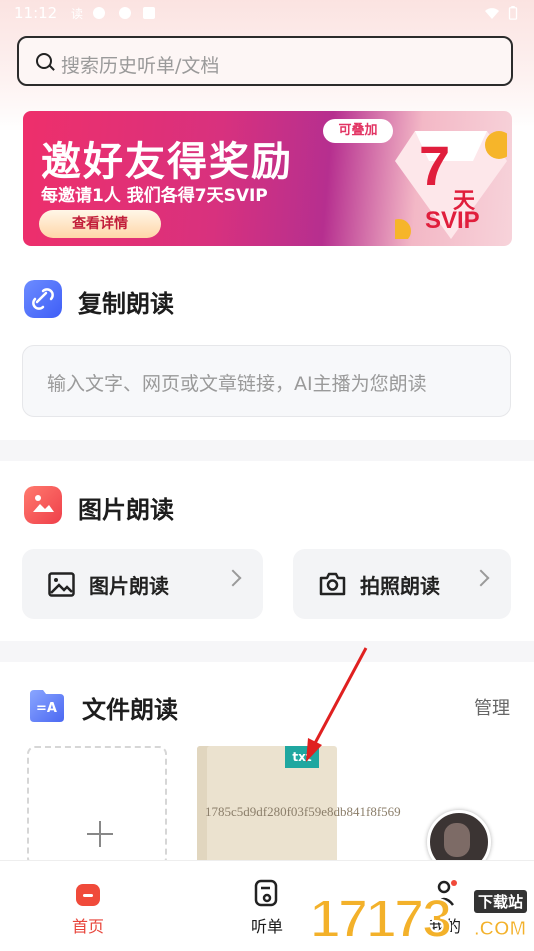 This screenshot has height=951, width=534. What do you see at coordinates (332, 584) in the screenshot?
I see `camera-icon` at bounding box center [332, 584].